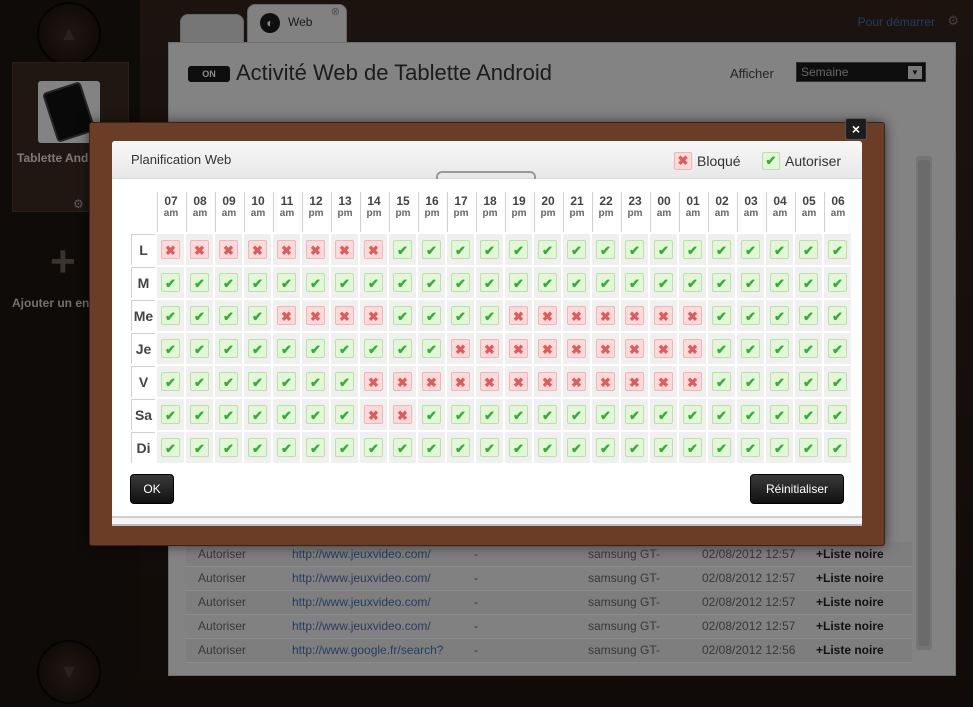 This screenshot has width=973, height=707. I want to click on hour-header: 12 pm, so click(315, 212).